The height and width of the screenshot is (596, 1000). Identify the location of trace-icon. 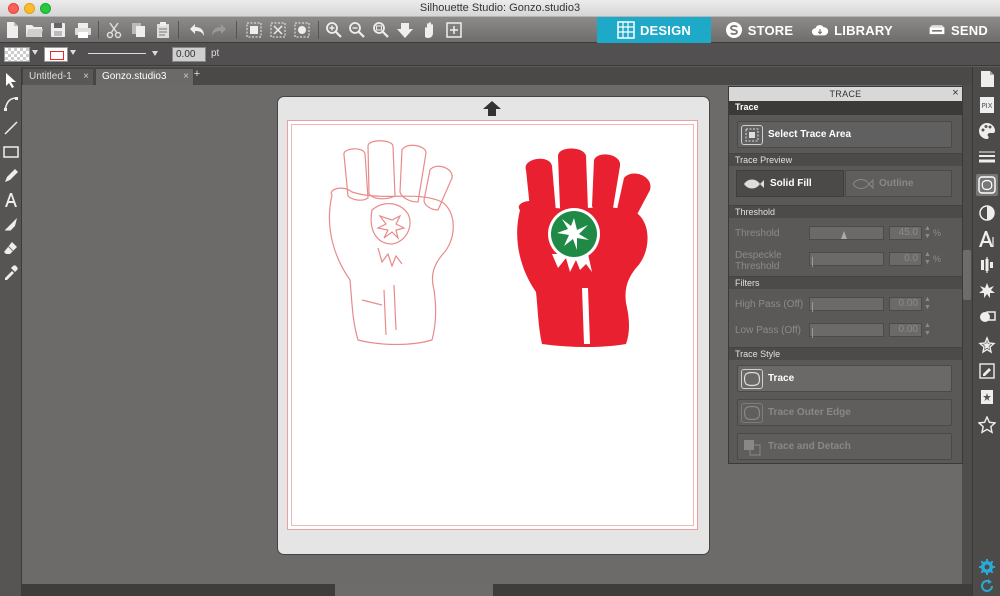
(987, 185).